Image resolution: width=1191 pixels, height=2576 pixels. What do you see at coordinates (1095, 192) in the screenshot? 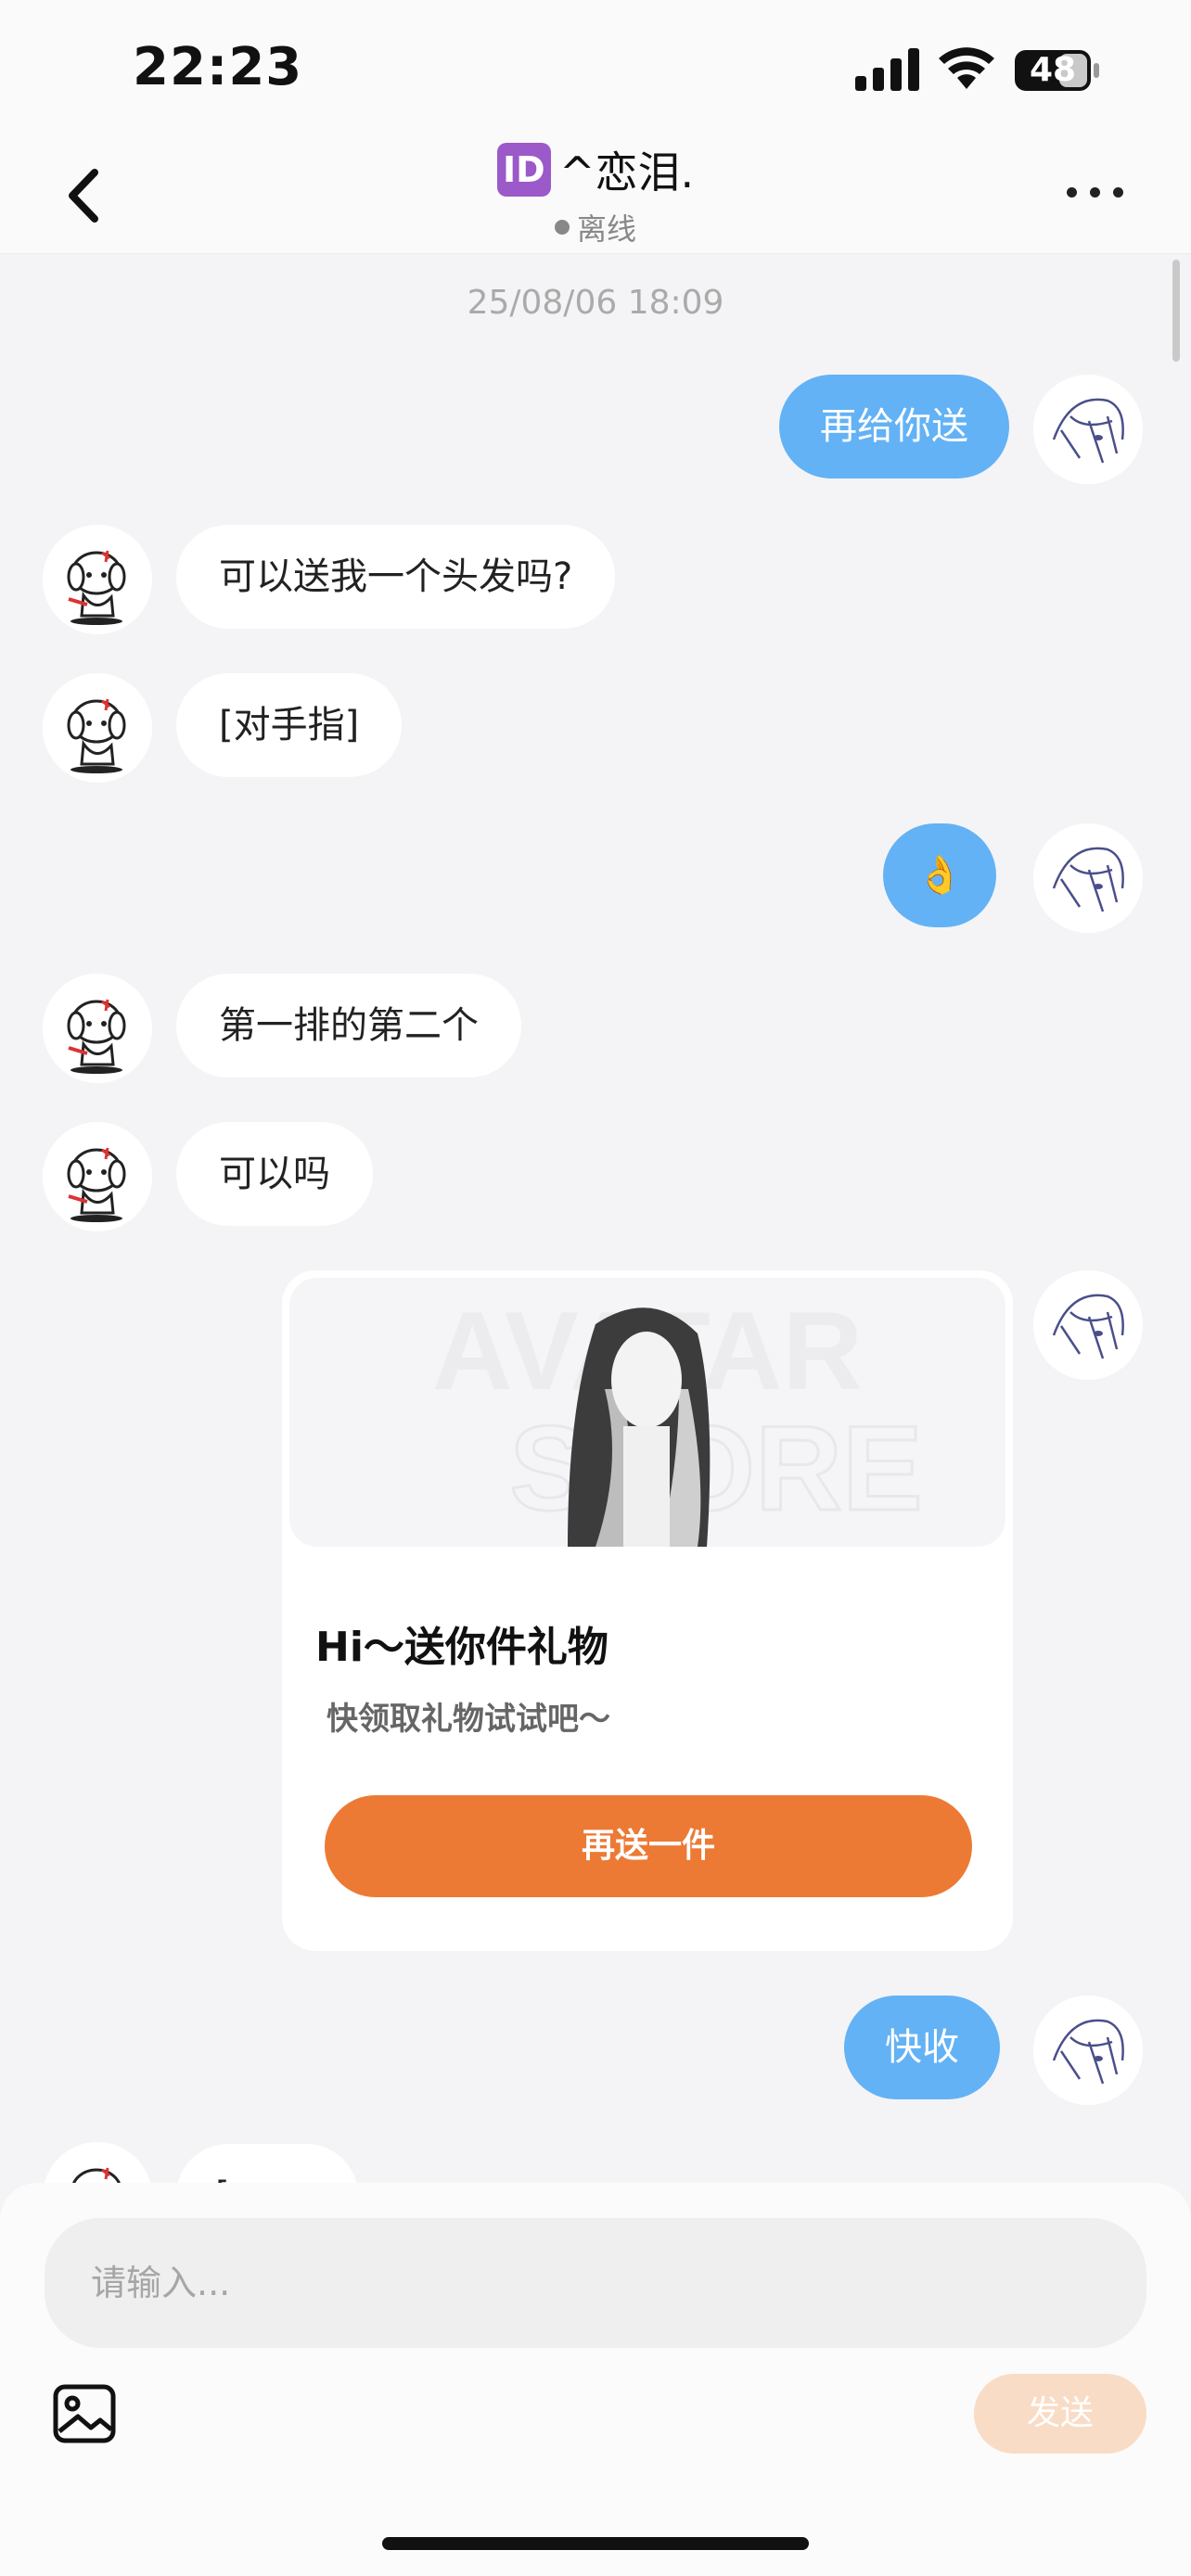
I see `more-icon` at bounding box center [1095, 192].